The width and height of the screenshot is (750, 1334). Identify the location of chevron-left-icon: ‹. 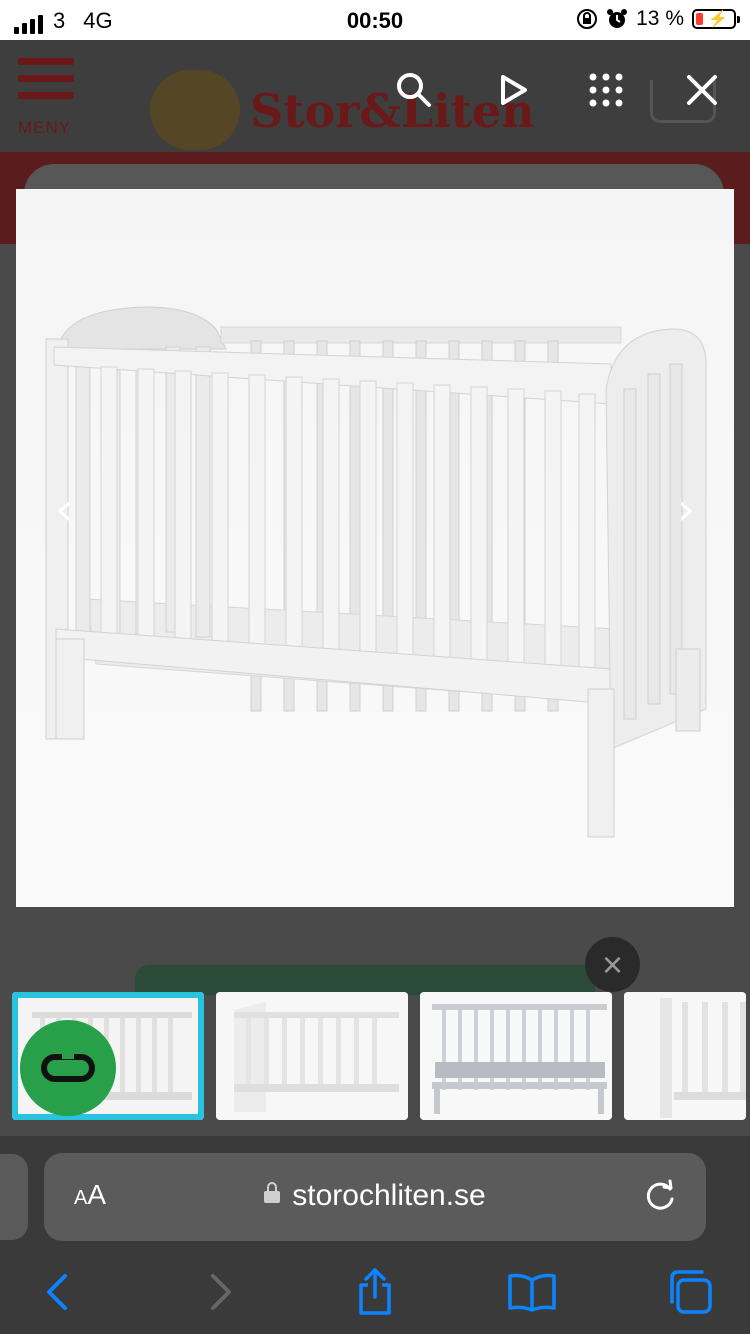
(64, 510).